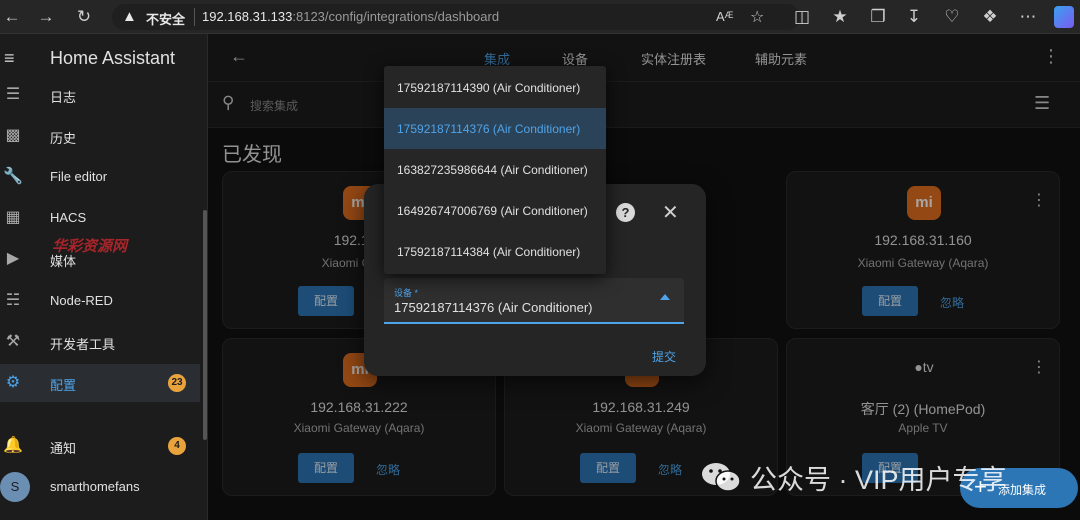 Image resolution: width=1080 pixels, height=520 pixels. Describe the element at coordinates (670, 212) in the screenshot. I see `close-icon: ✕` at that location.